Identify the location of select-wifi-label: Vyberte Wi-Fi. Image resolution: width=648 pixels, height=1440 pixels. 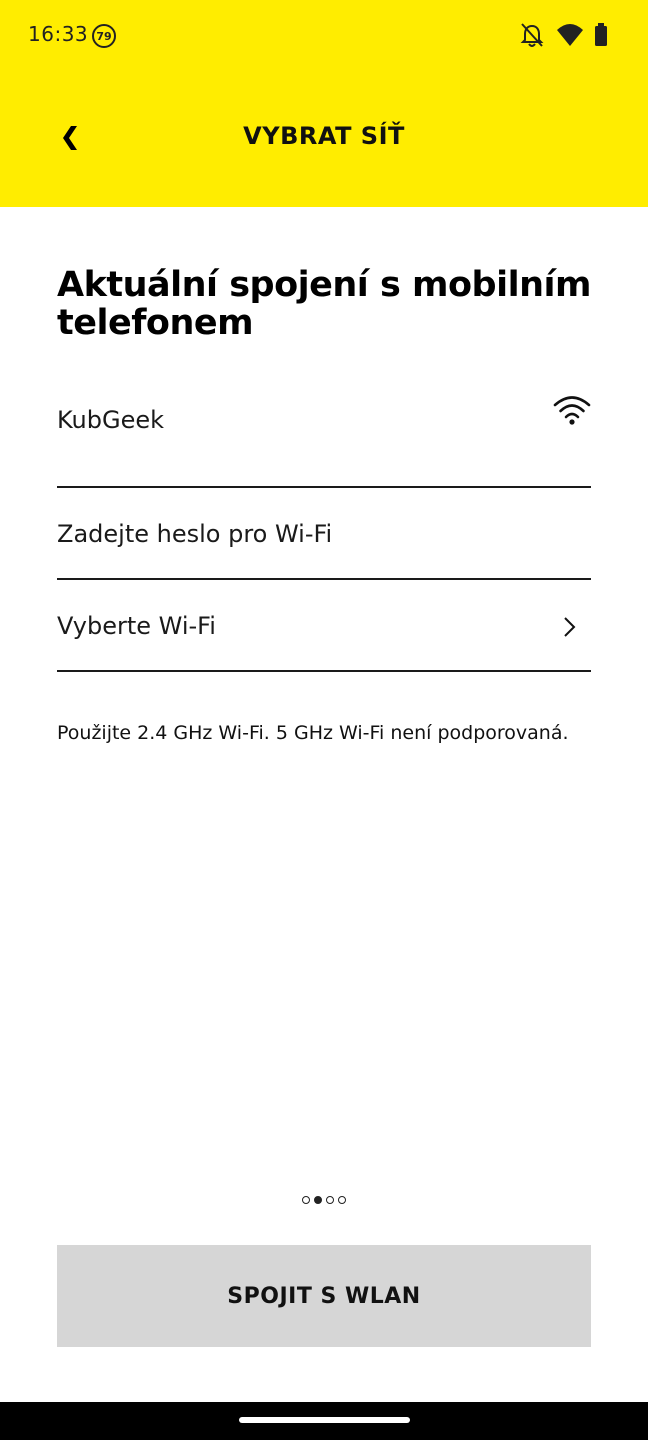
(136, 626).